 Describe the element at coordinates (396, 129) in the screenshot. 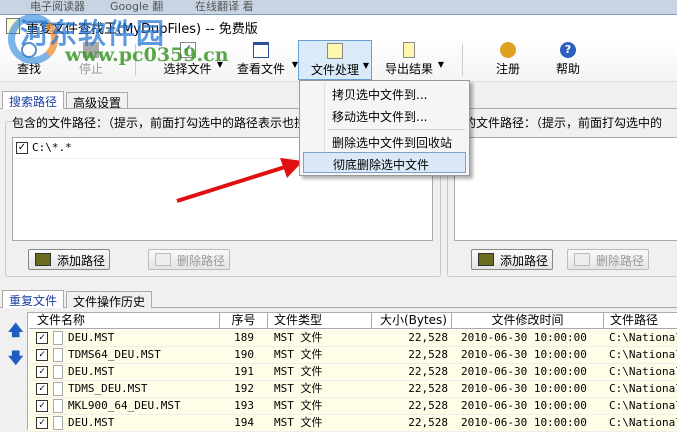

I see `menu-separator` at that location.